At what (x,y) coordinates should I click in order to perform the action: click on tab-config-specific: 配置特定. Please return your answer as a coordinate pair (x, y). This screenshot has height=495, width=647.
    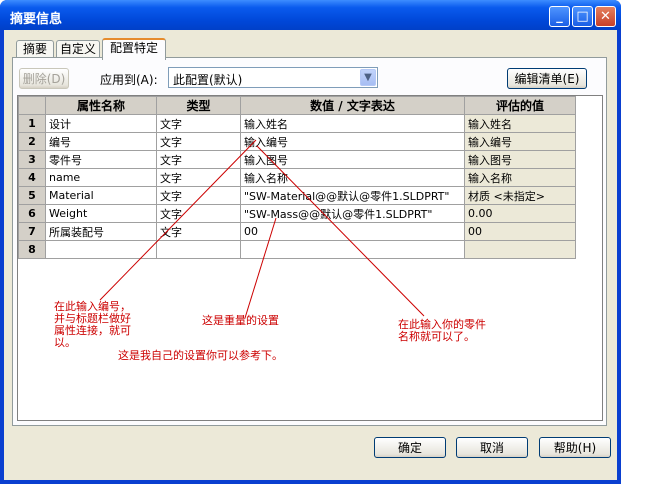
    Looking at the image, I should click on (134, 49).